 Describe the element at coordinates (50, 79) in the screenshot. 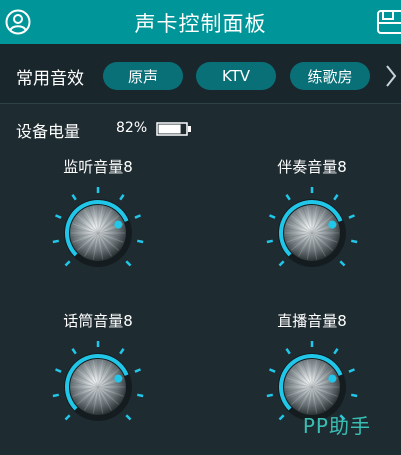

I see `effects-label: 常用音效` at that location.